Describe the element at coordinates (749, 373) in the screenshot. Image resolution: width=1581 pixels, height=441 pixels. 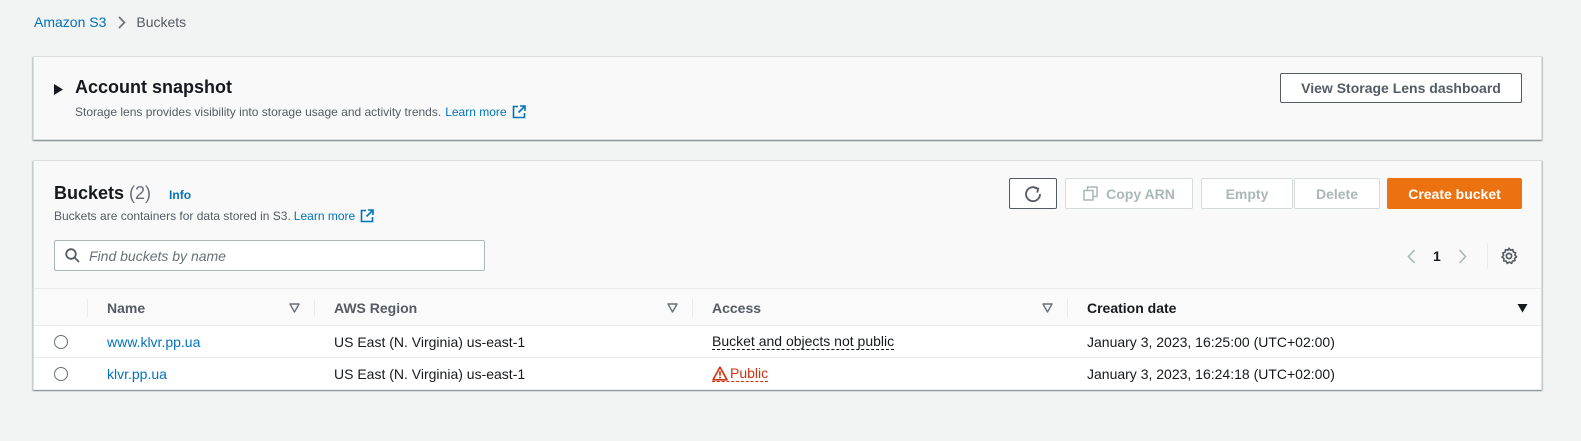
I see `access-status-label: Public` at that location.